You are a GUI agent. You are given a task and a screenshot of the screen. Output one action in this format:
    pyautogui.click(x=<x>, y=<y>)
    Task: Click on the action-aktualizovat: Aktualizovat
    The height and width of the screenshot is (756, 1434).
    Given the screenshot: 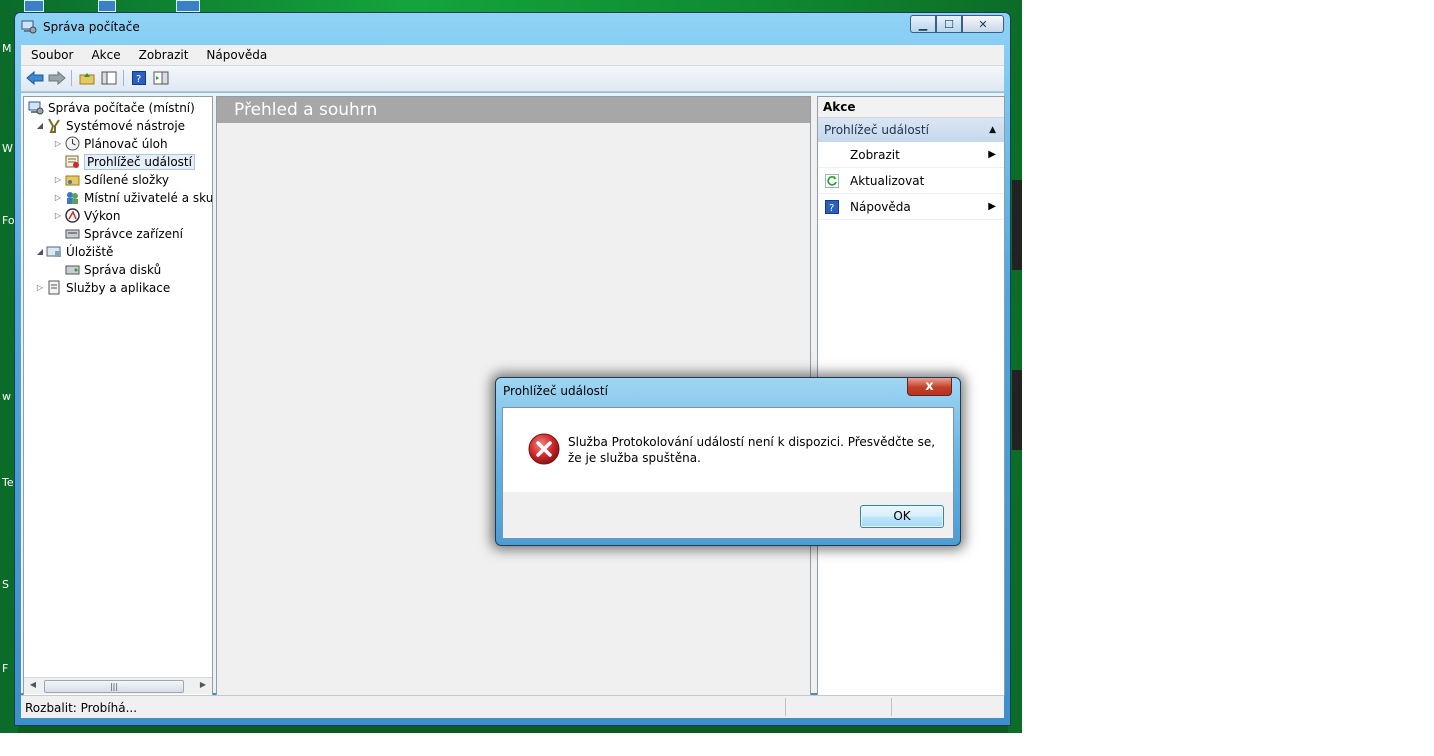 What is the action you would take?
    pyautogui.click(x=911, y=181)
    